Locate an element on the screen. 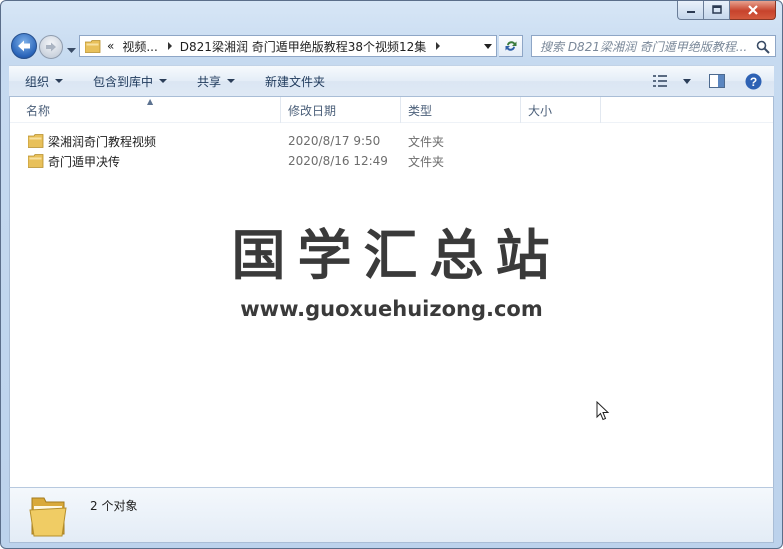  minimize-icon is located at coordinates (690, 12).